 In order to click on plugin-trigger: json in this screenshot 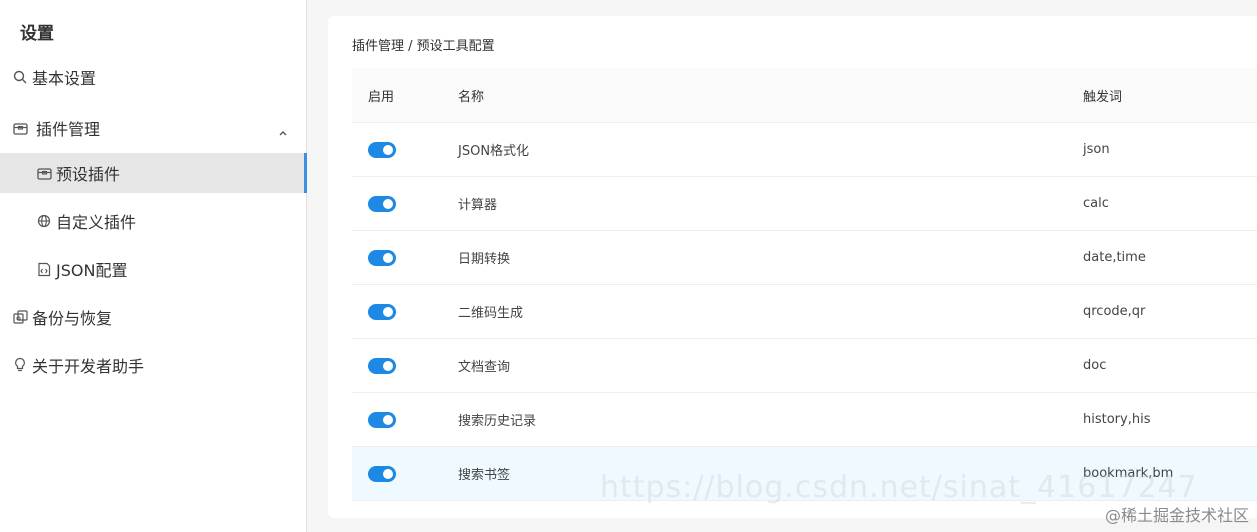, I will do `click(1096, 149)`.